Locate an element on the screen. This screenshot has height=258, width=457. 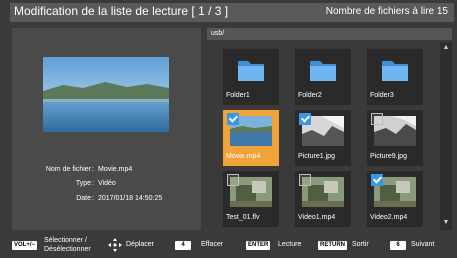
file-tile: Folder1 is located at coordinates (251, 77).